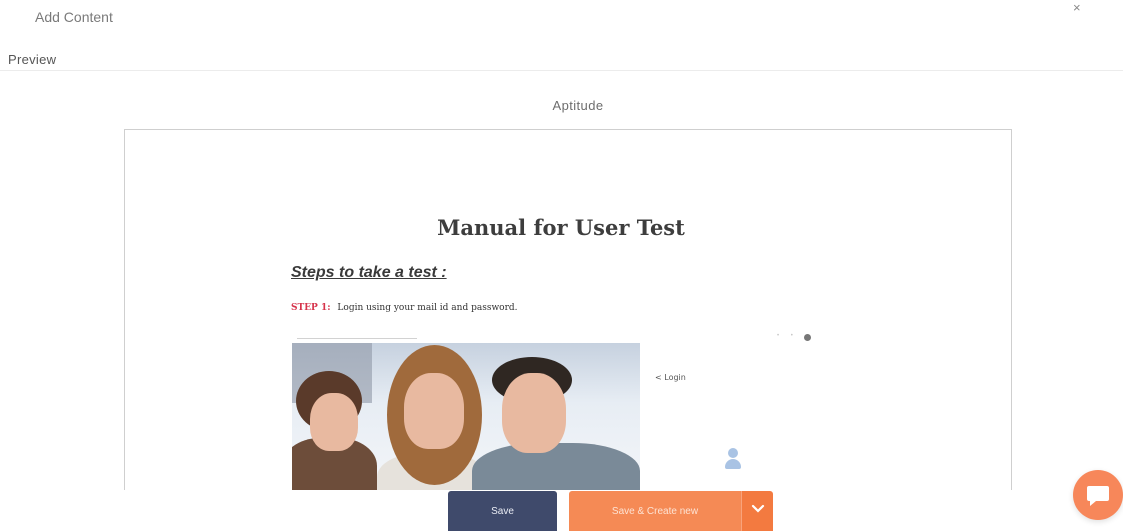 Image resolution: width=1123 pixels, height=531 pixels. I want to click on chevron-down-icon, so click(758, 508).